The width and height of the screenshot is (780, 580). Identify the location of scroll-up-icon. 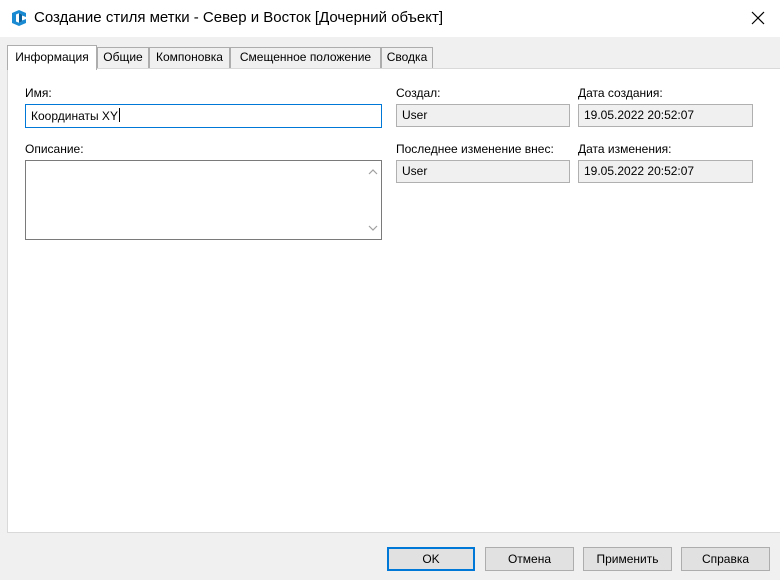
(373, 172).